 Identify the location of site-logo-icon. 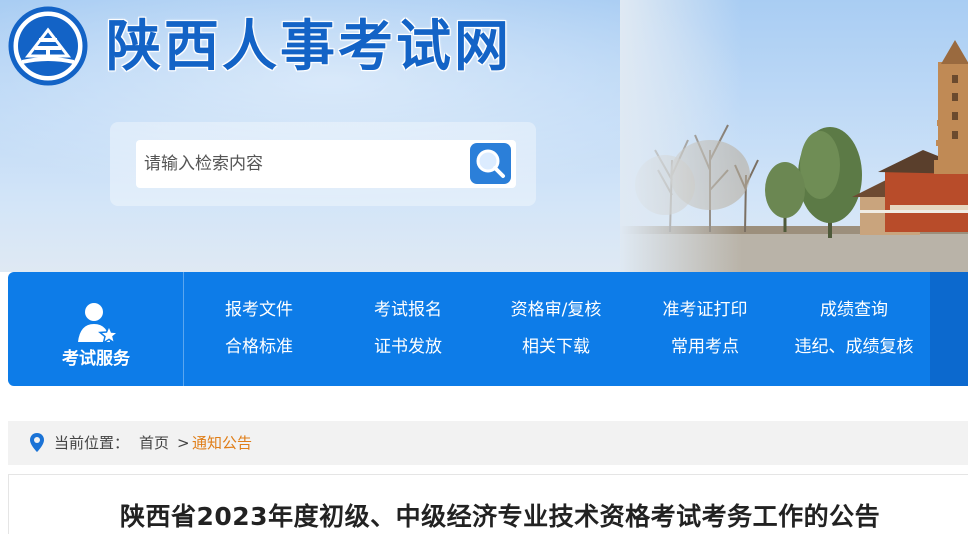
(48, 46).